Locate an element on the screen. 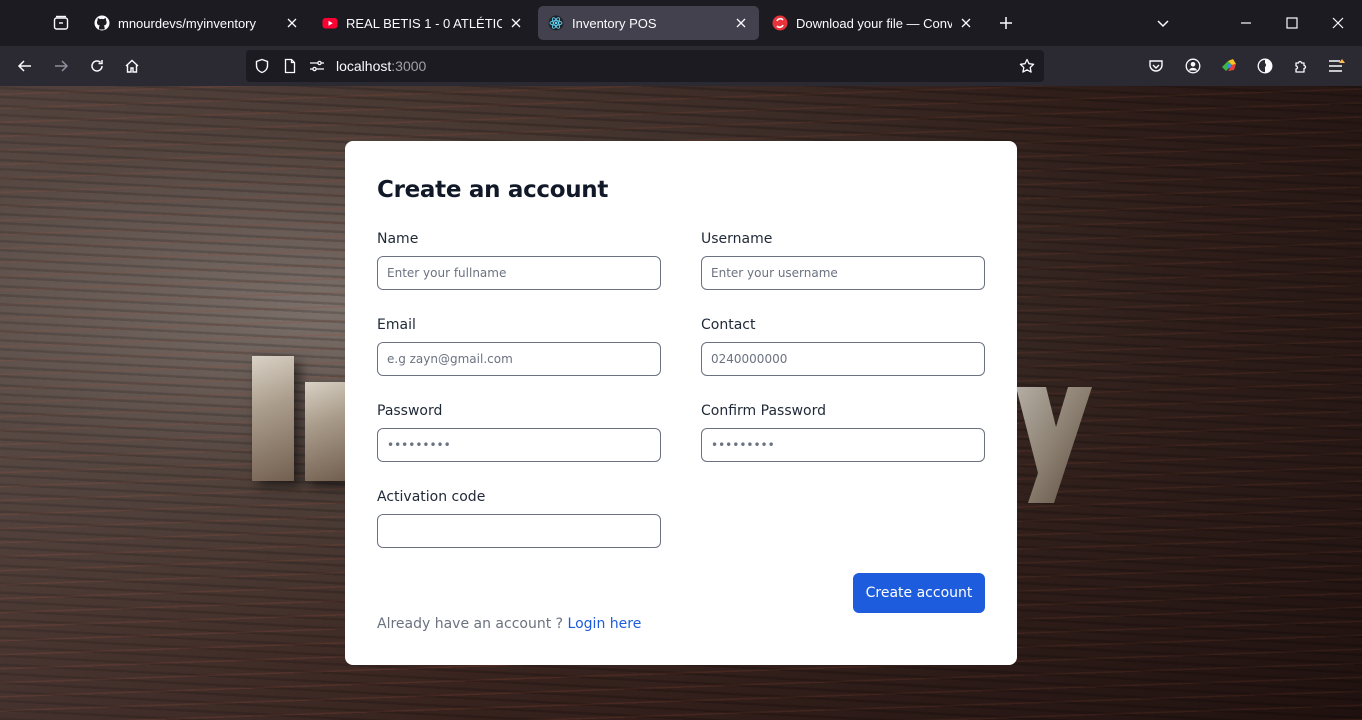 This screenshot has height=720, width=1362. tab-youtube: REAL BETIS 1 - 0 ATLÉTICO DE M is located at coordinates (423, 23).